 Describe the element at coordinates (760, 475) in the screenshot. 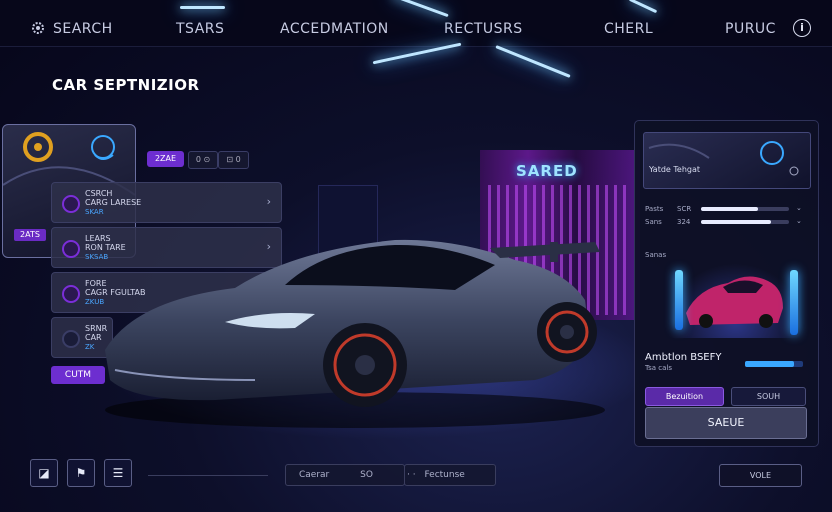

I see `vote-button: VOLE` at that location.